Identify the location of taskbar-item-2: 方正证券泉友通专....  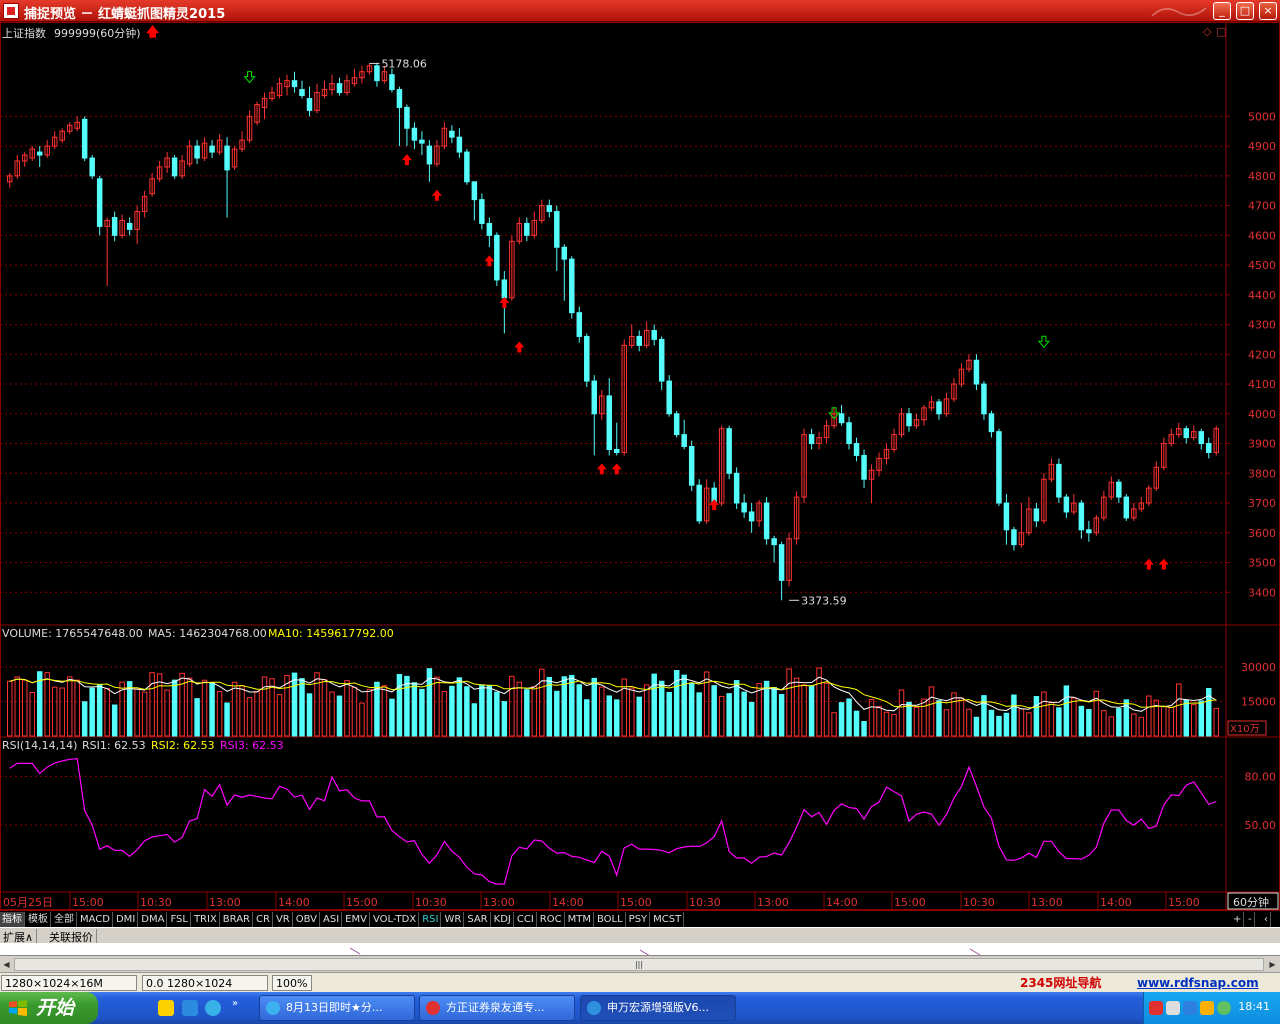
(497, 1008).